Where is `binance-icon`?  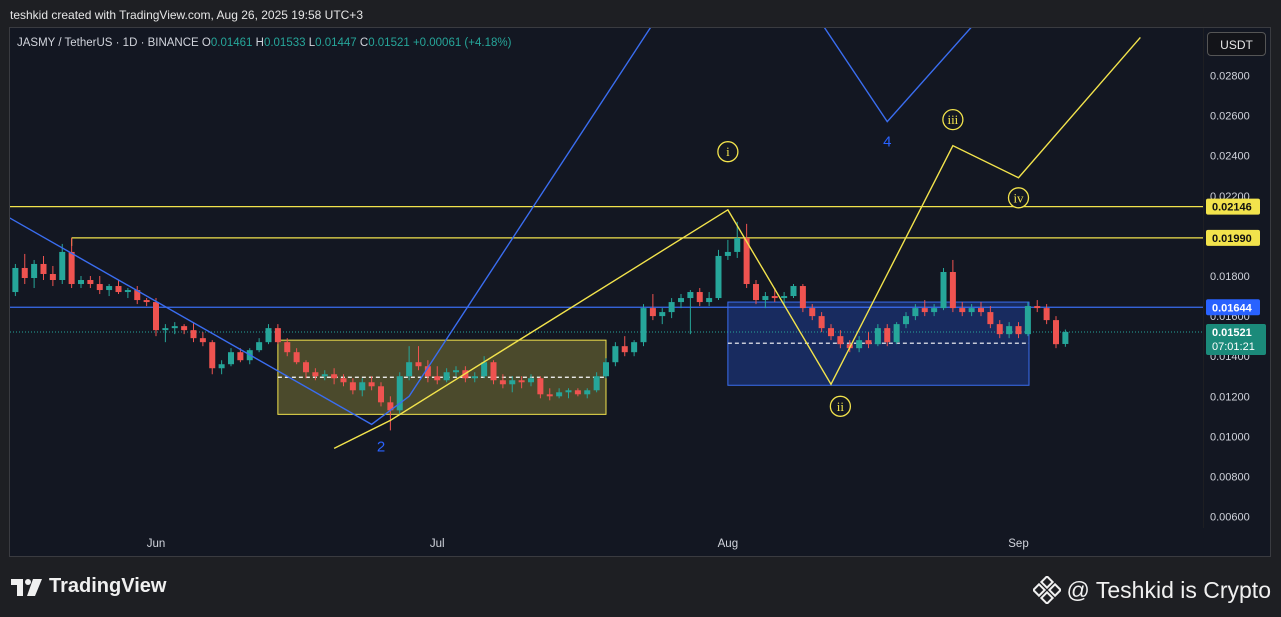
binance-icon is located at coordinates (1046, 590).